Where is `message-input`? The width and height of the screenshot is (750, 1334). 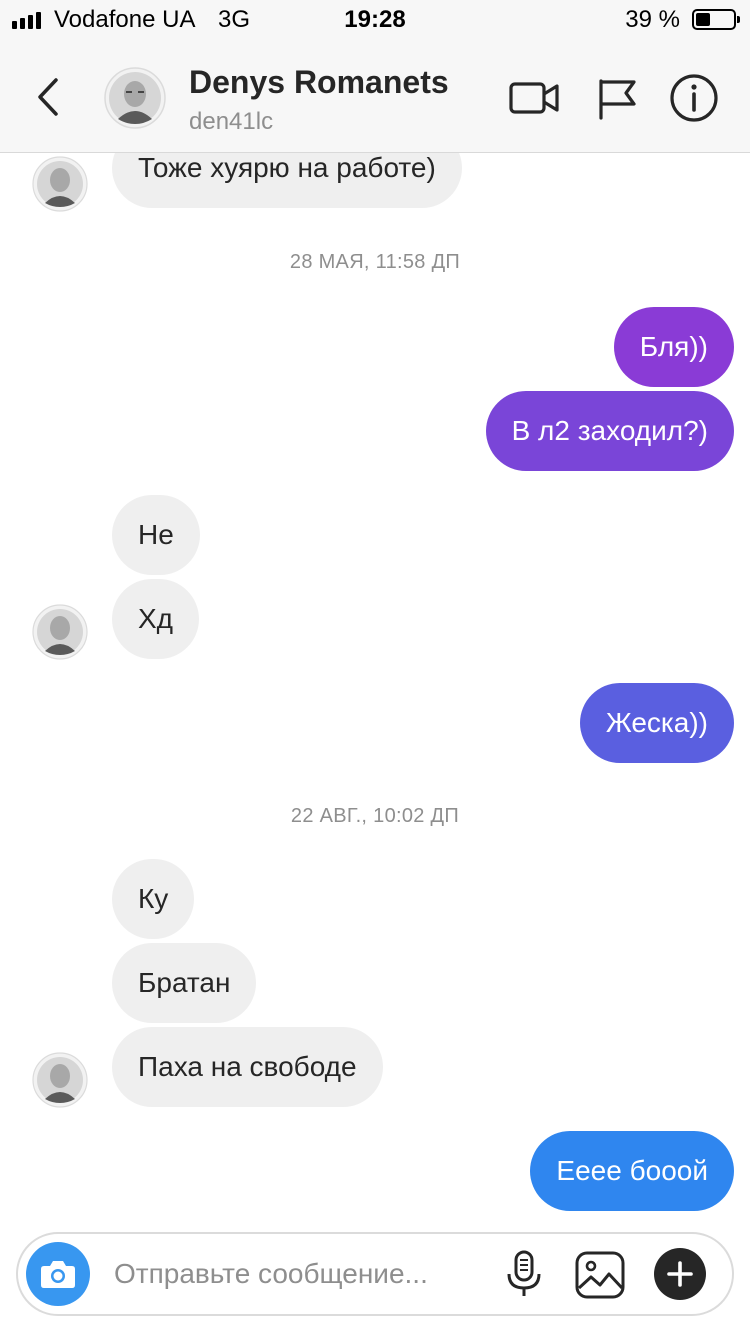 message-input is located at coordinates (294, 1274).